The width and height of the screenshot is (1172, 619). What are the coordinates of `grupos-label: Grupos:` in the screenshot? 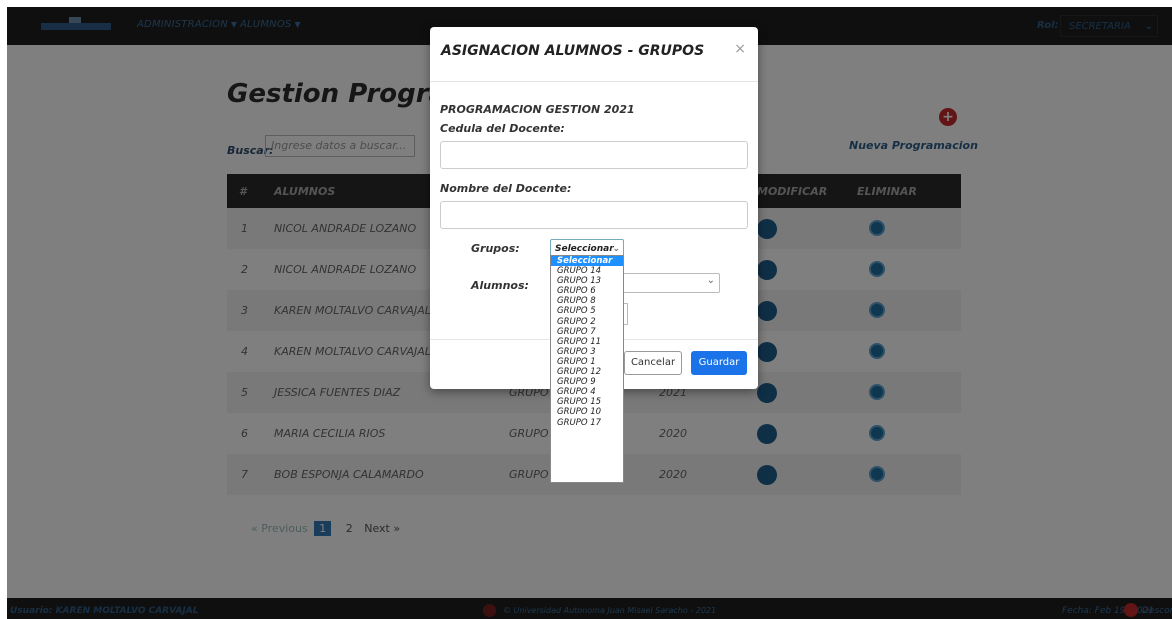 It's located at (495, 248).